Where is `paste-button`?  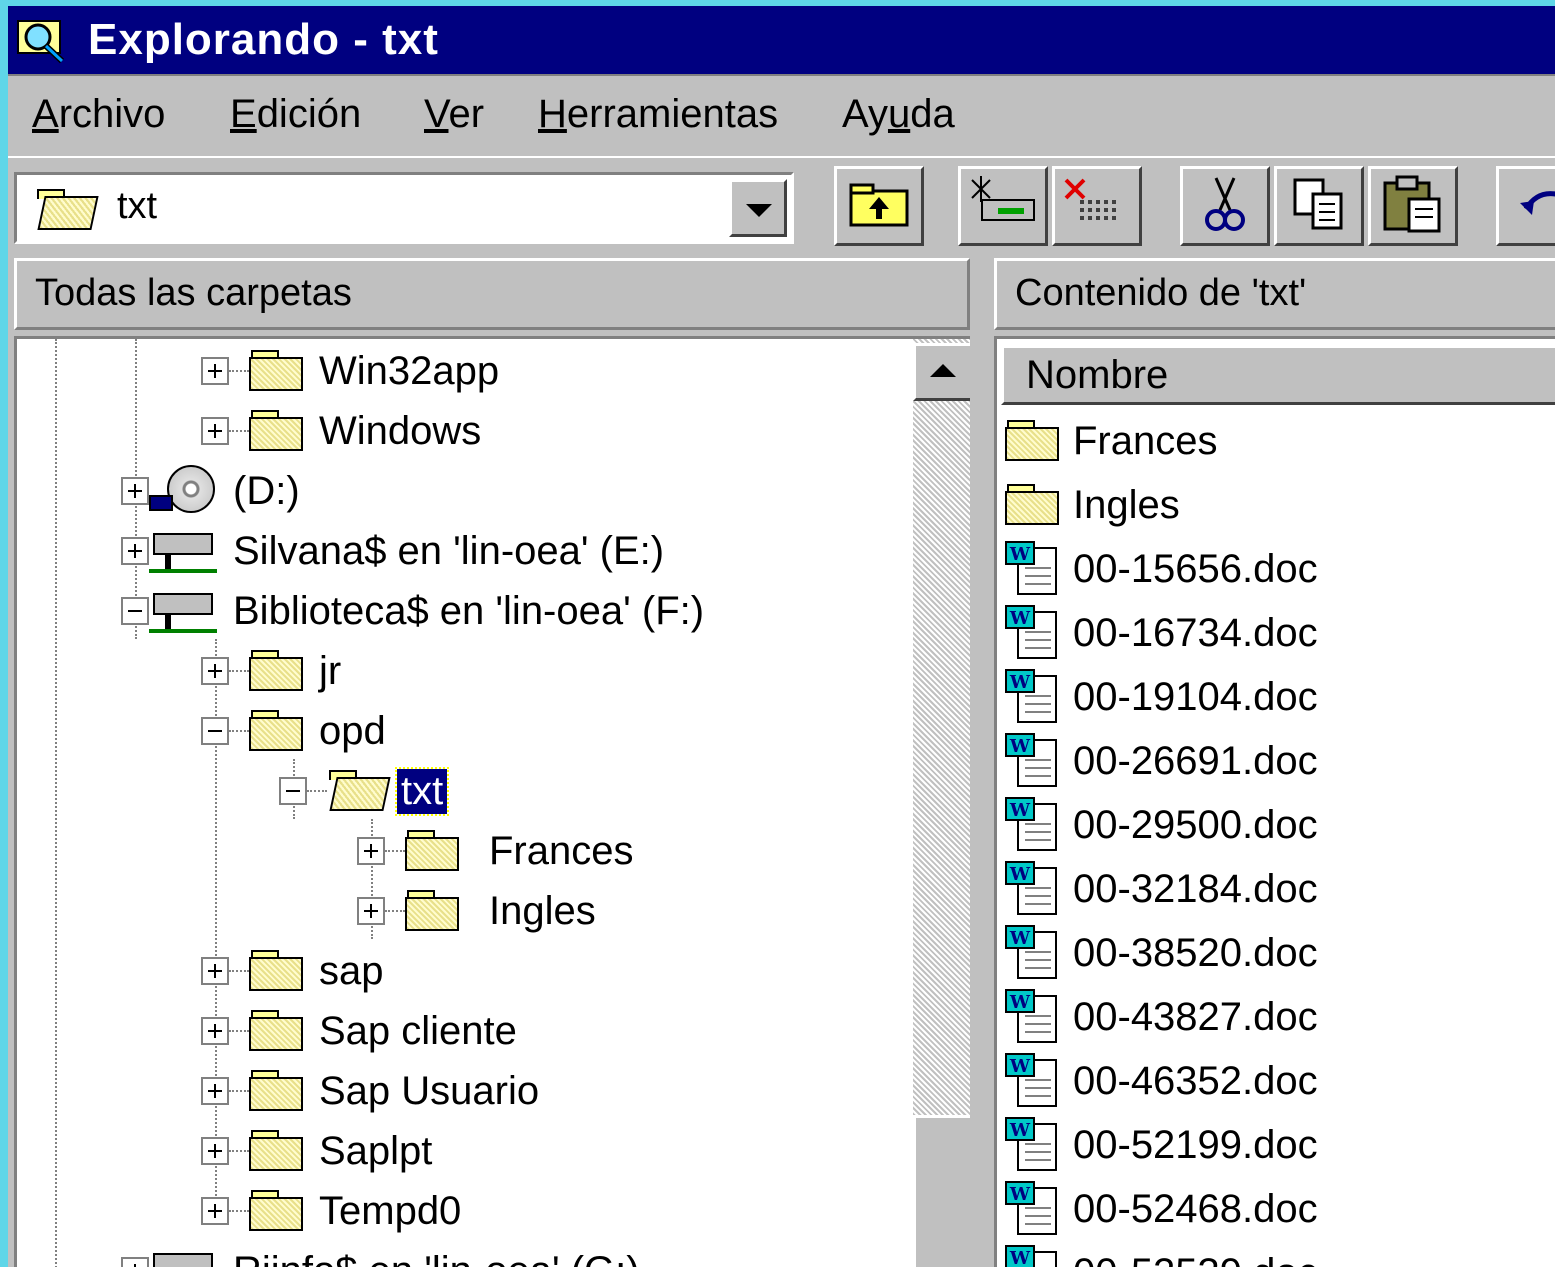
paste-button is located at coordinates (1413, 206).